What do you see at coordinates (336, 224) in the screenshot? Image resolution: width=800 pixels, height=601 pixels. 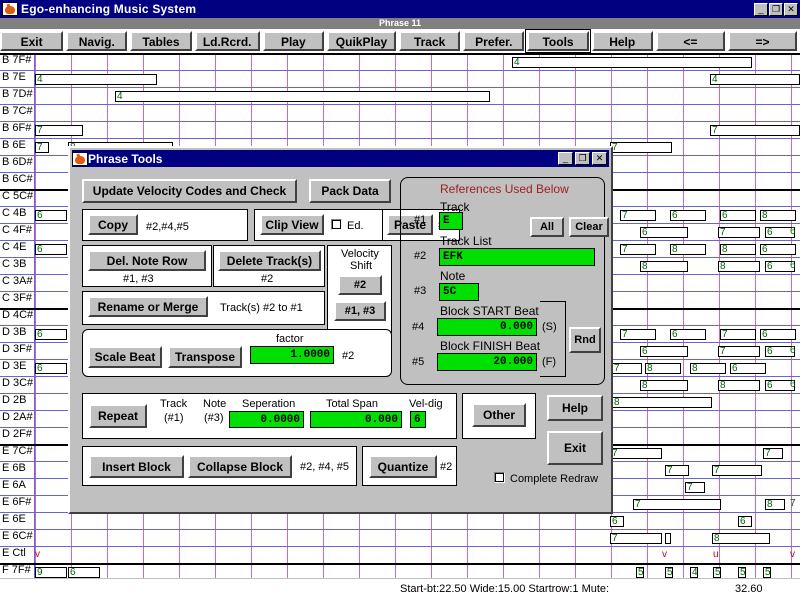 I see `ed-checkbox` at bounding box center [336, 224].